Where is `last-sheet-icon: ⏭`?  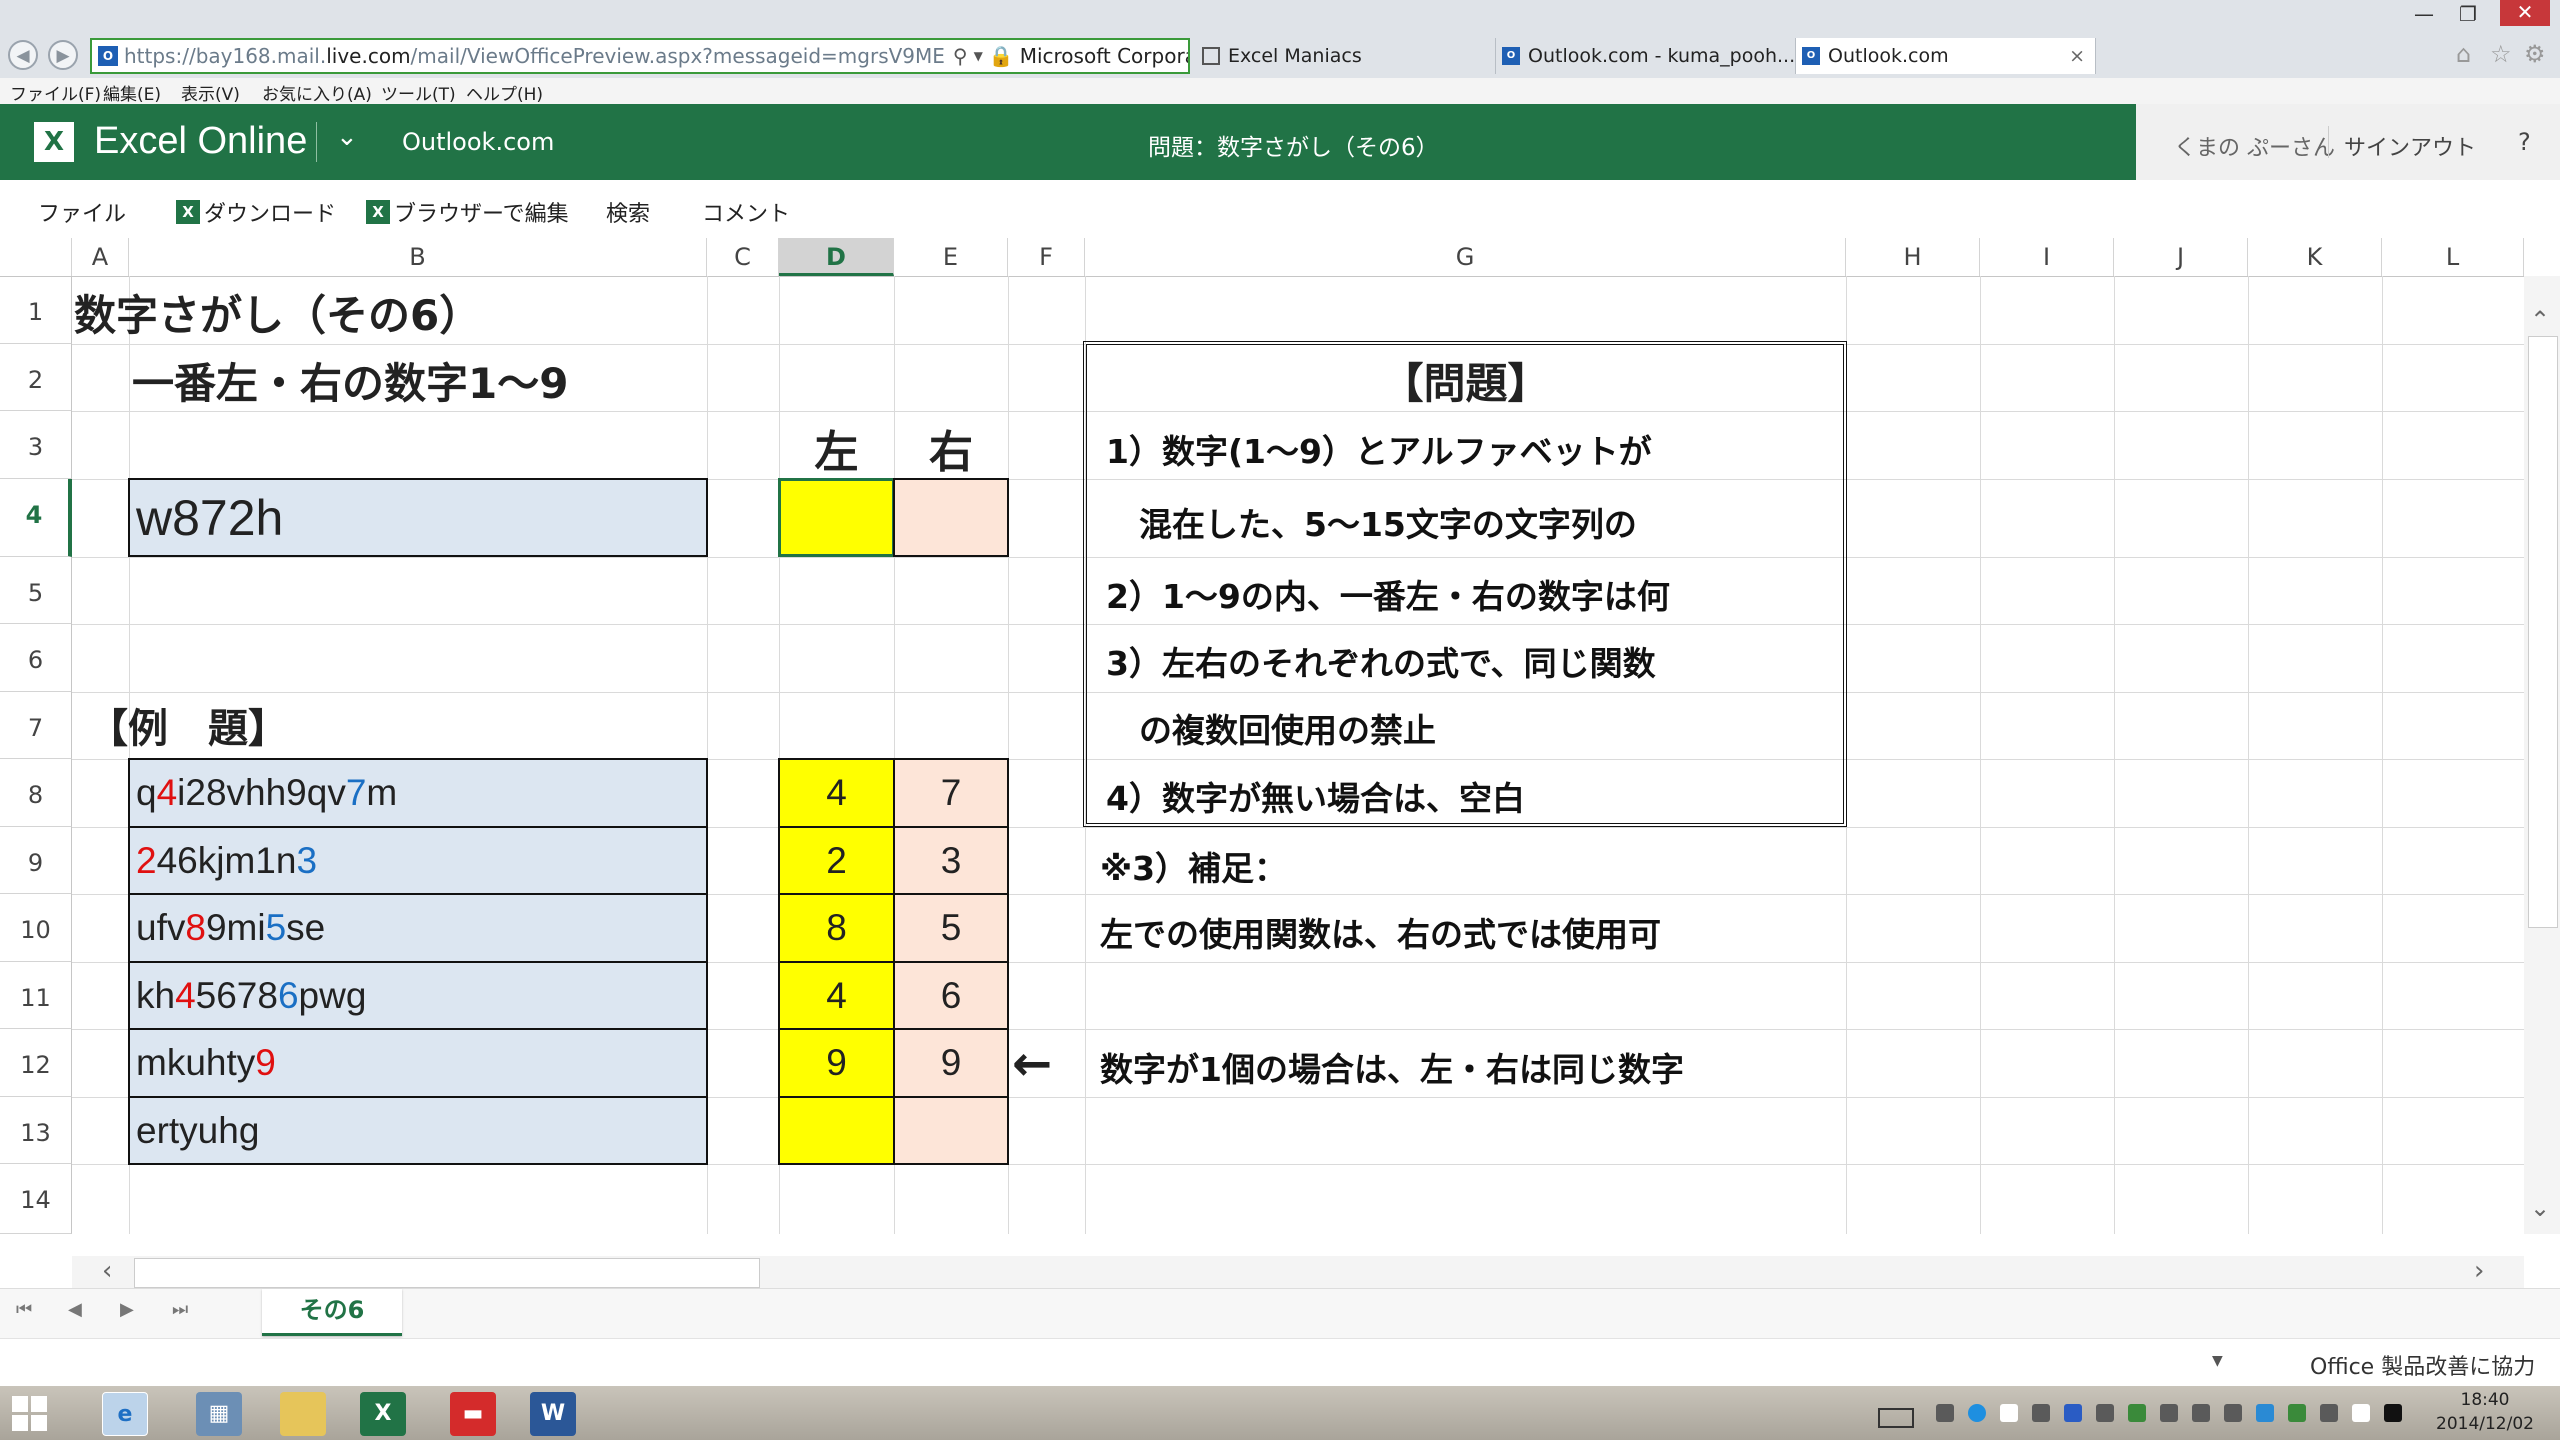
last-sheet-icon: ⏭ is located at coordinates (180, 1309).